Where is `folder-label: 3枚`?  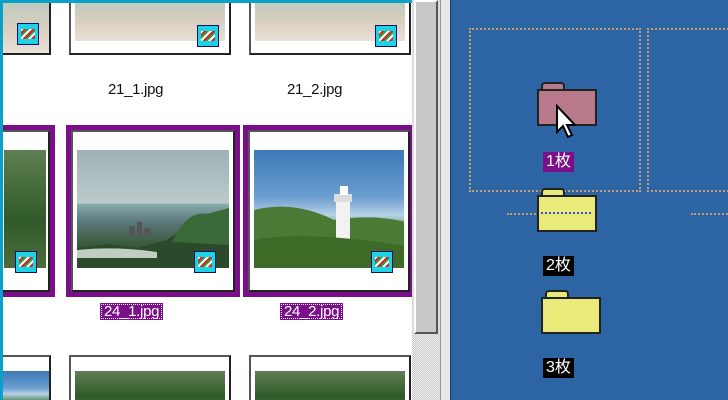 folder-label: 3枚 is located at coordinates (558, 368).